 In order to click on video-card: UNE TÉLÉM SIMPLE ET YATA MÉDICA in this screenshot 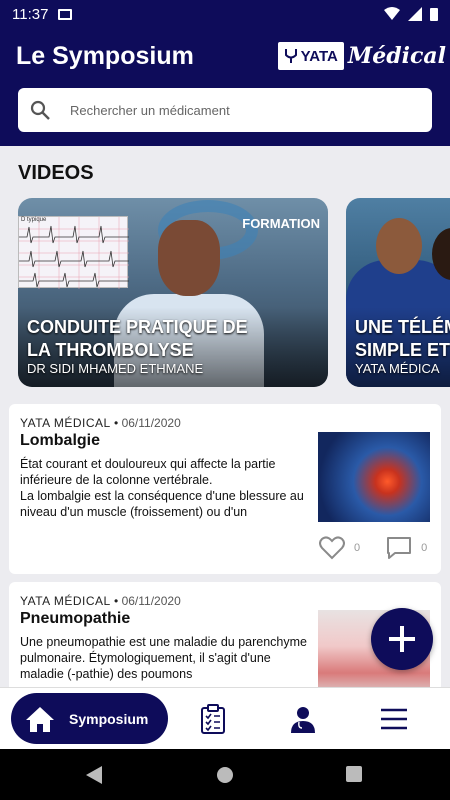, I will do `click(398, 292)`.